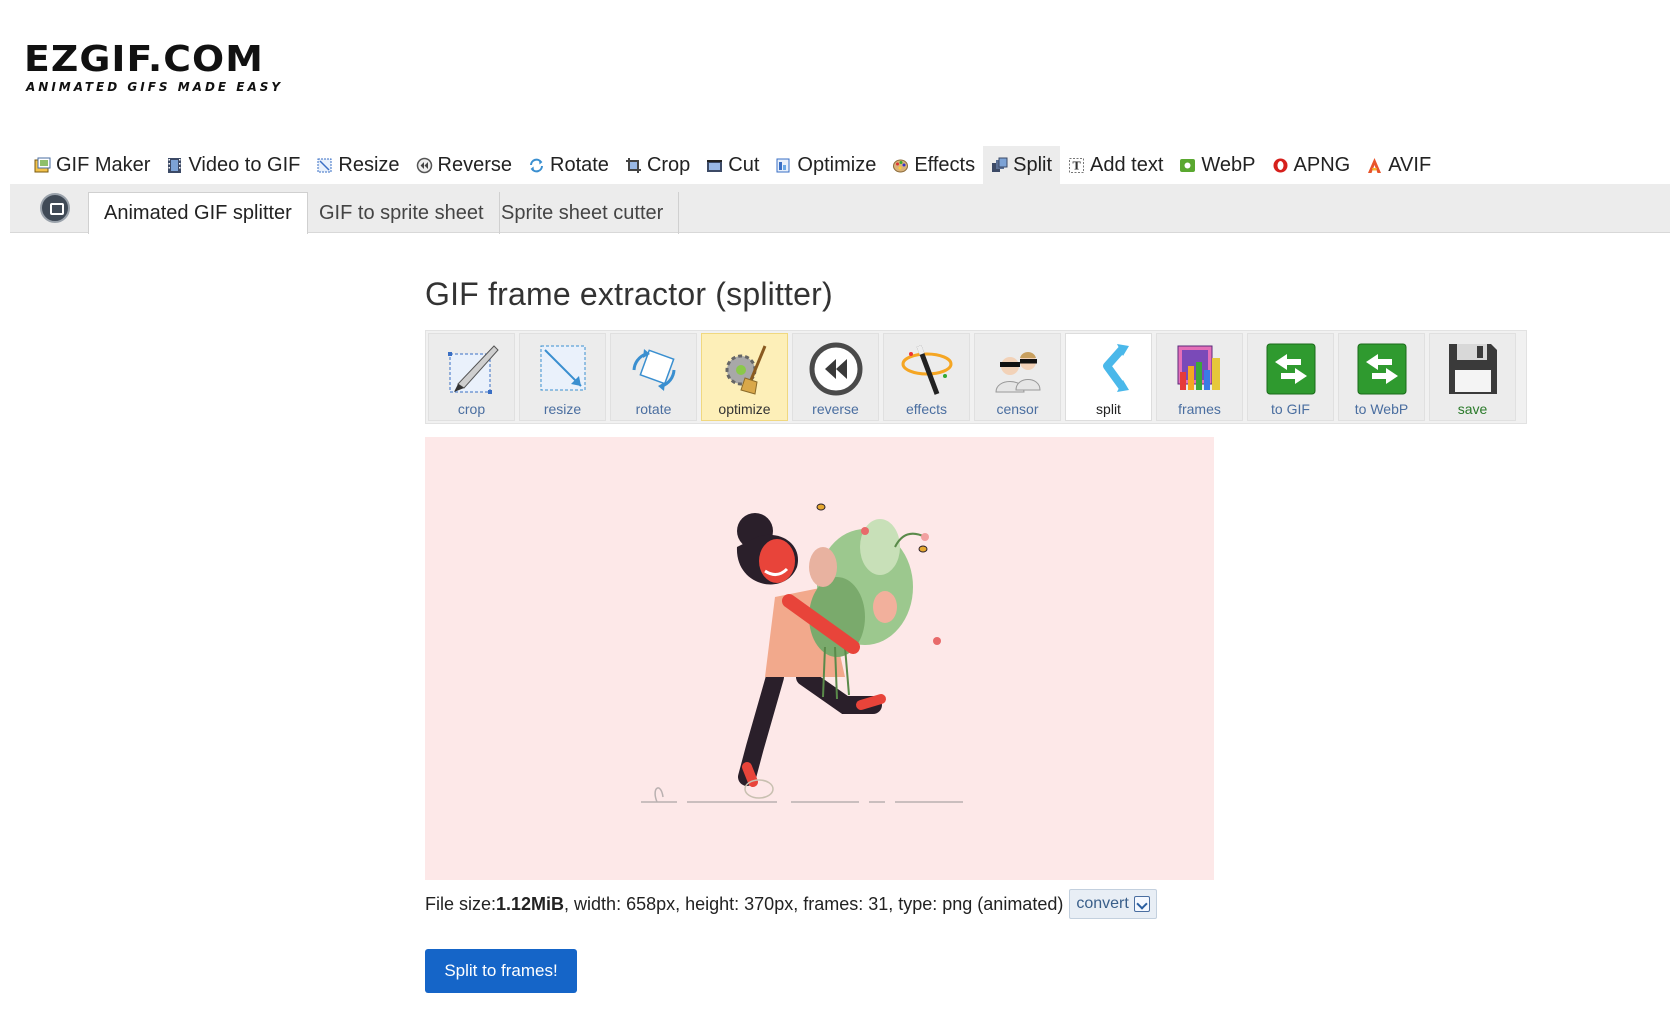  I want to click on file-size-value: 1.12MiB, so click(530, 903).